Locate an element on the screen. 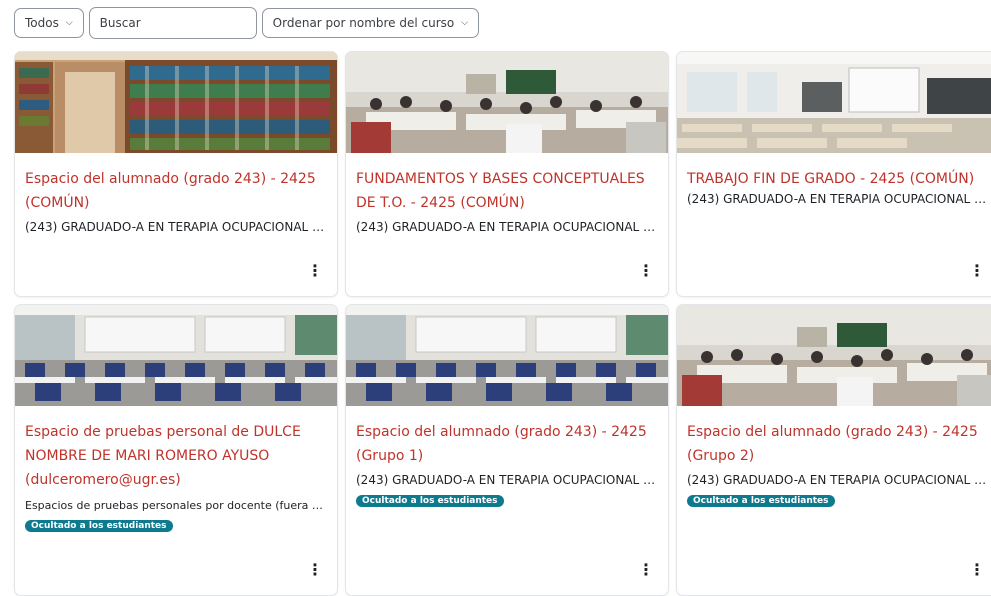 The image size is (991, 596). course-toolbar: Todos ⌵ Ordenar por nombre del curso ⌵ is located at coordinates (247, 23).